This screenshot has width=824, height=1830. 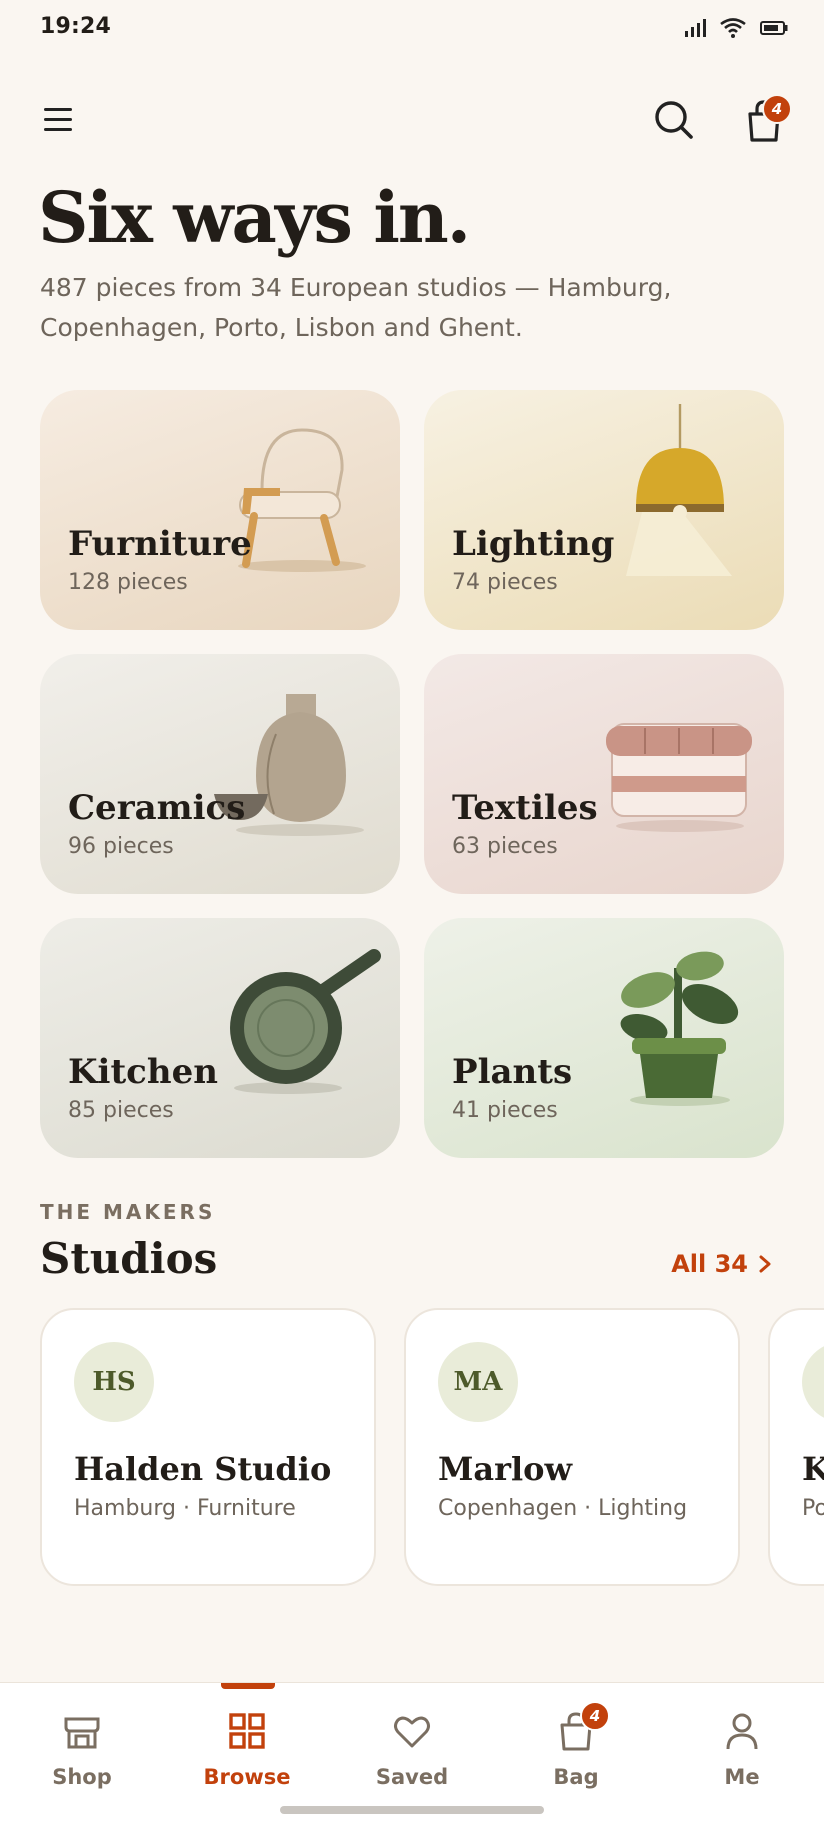 I want to click on see-all-studios-link: All 34, so click(x=721, y=1264).